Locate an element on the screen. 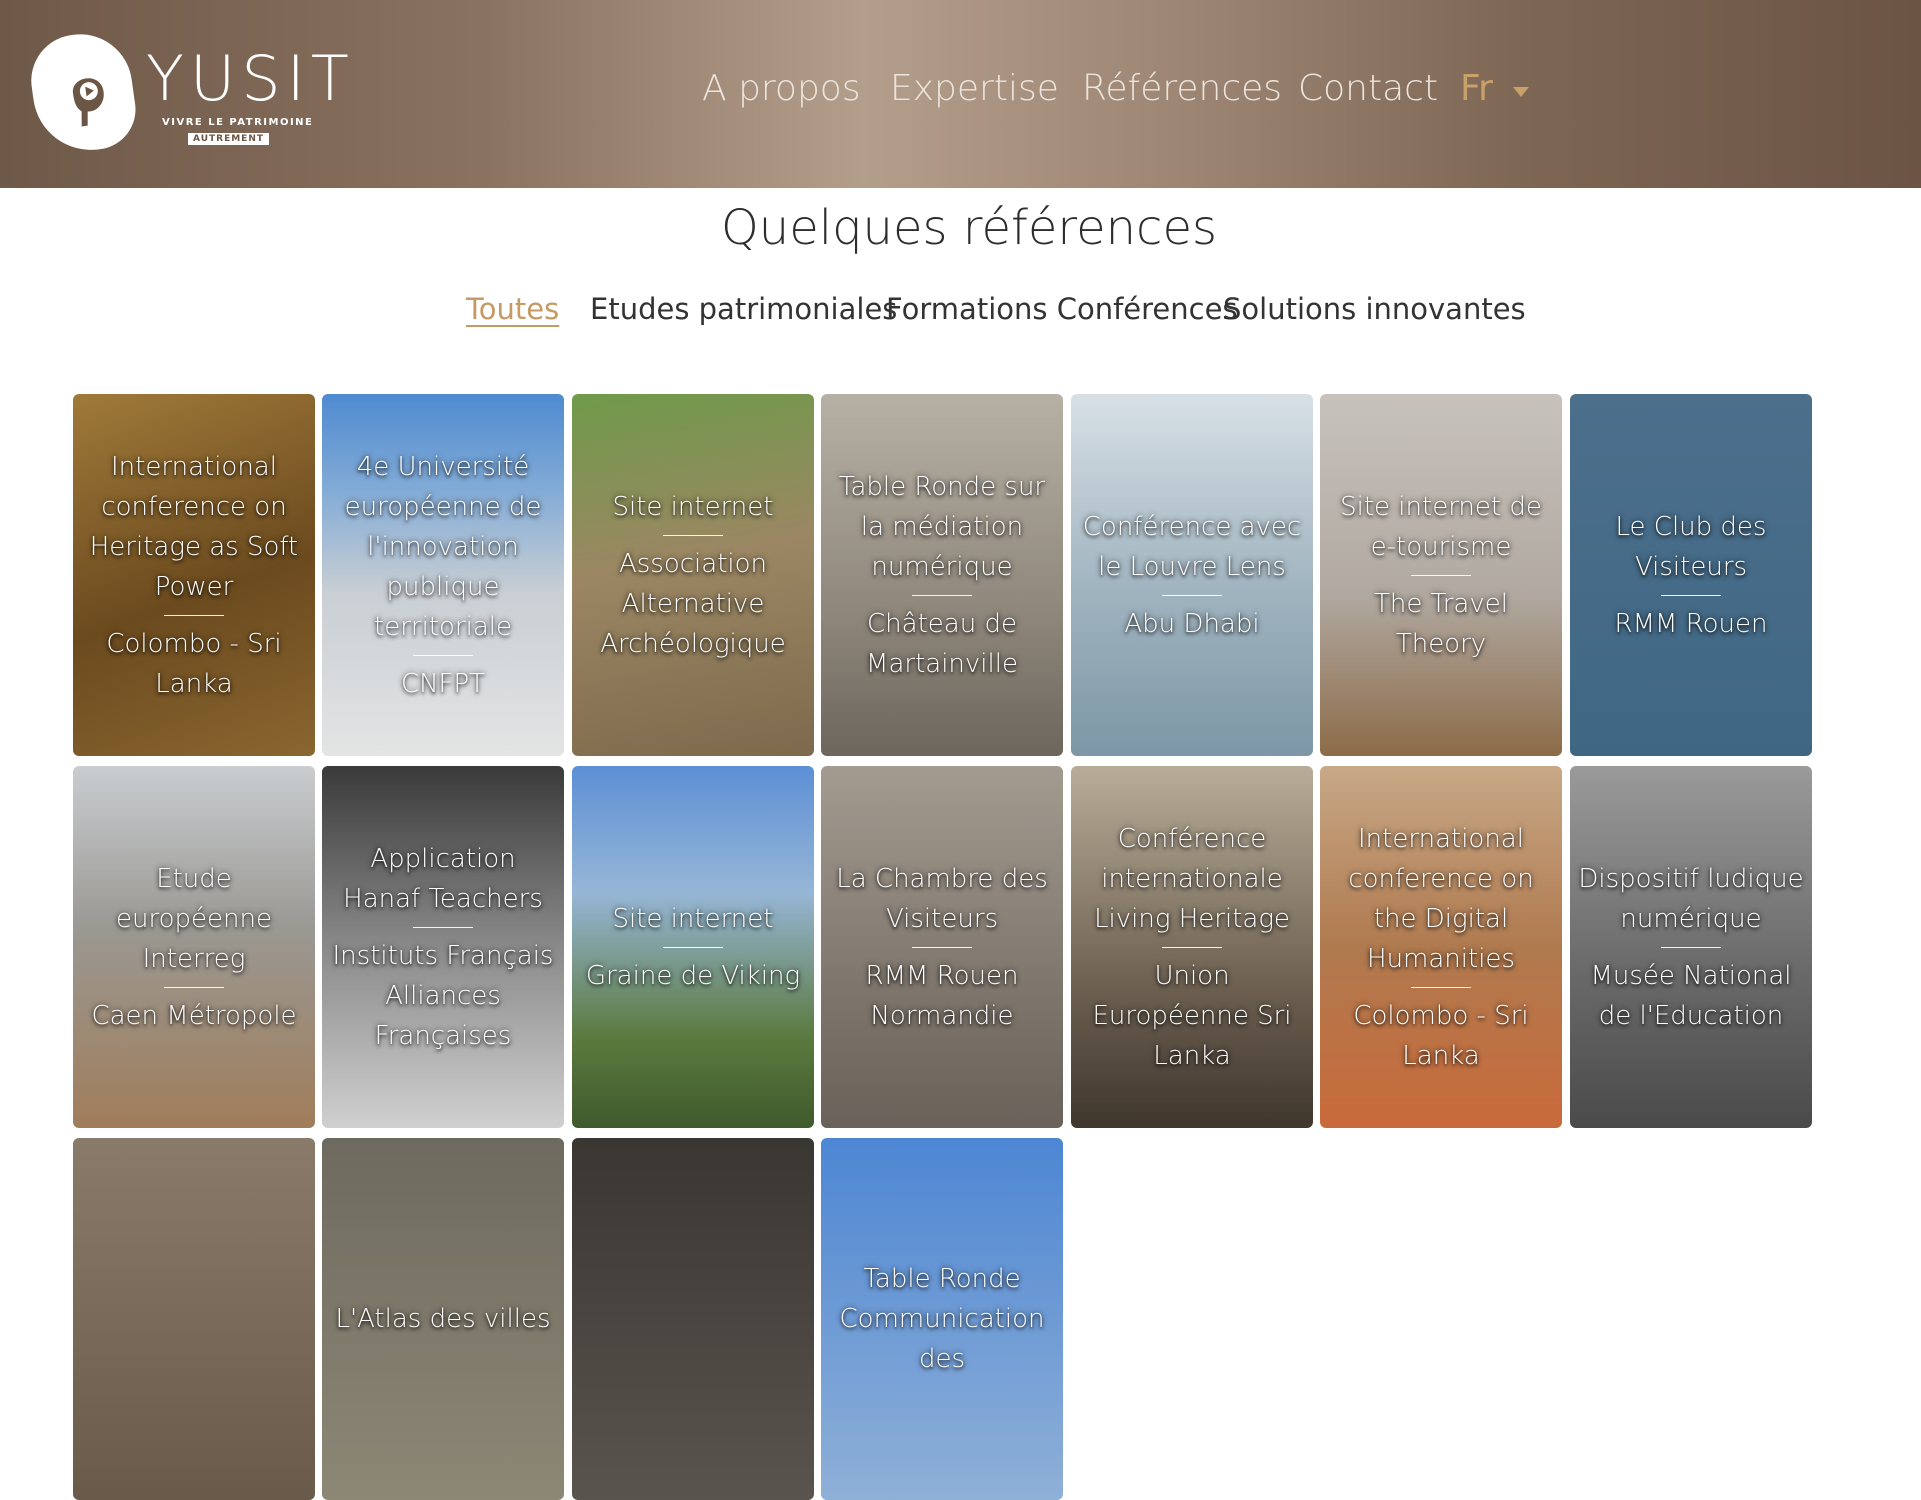 The image size is (1921, 1500). reference-card: Site internet Graine de Viking is located at coordinates (693, 947).